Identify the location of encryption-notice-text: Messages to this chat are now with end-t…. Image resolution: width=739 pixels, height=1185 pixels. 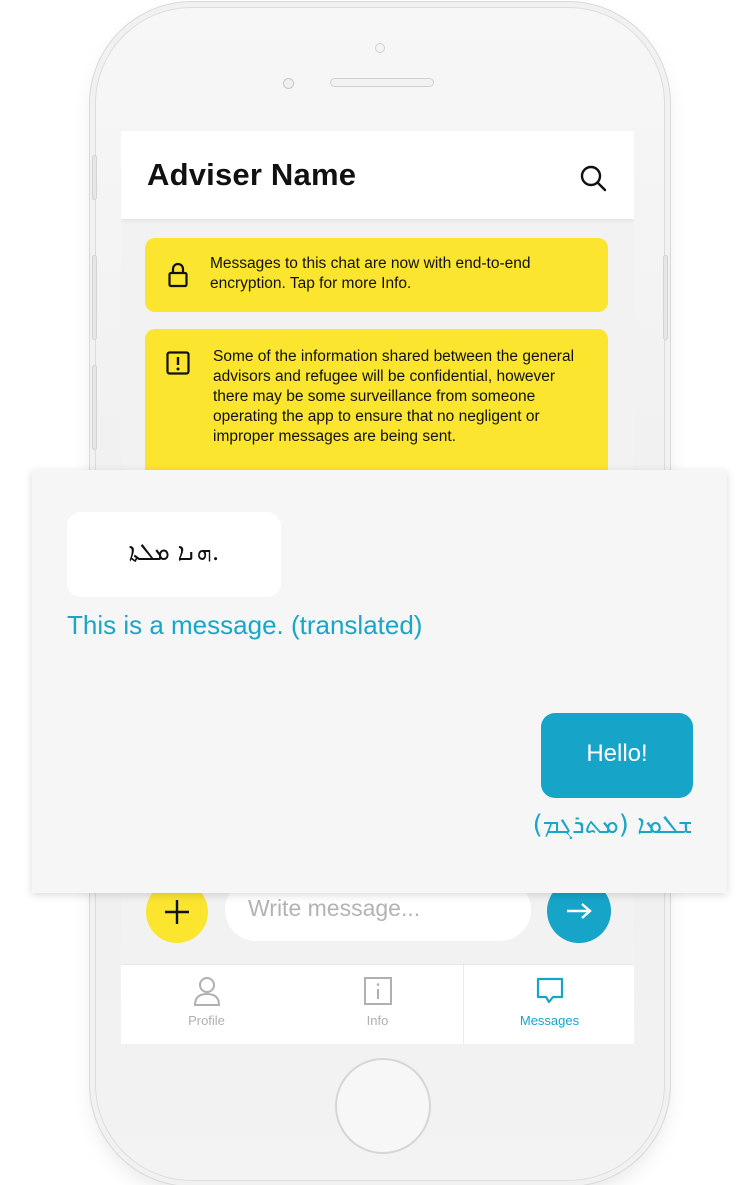
(370, 273).